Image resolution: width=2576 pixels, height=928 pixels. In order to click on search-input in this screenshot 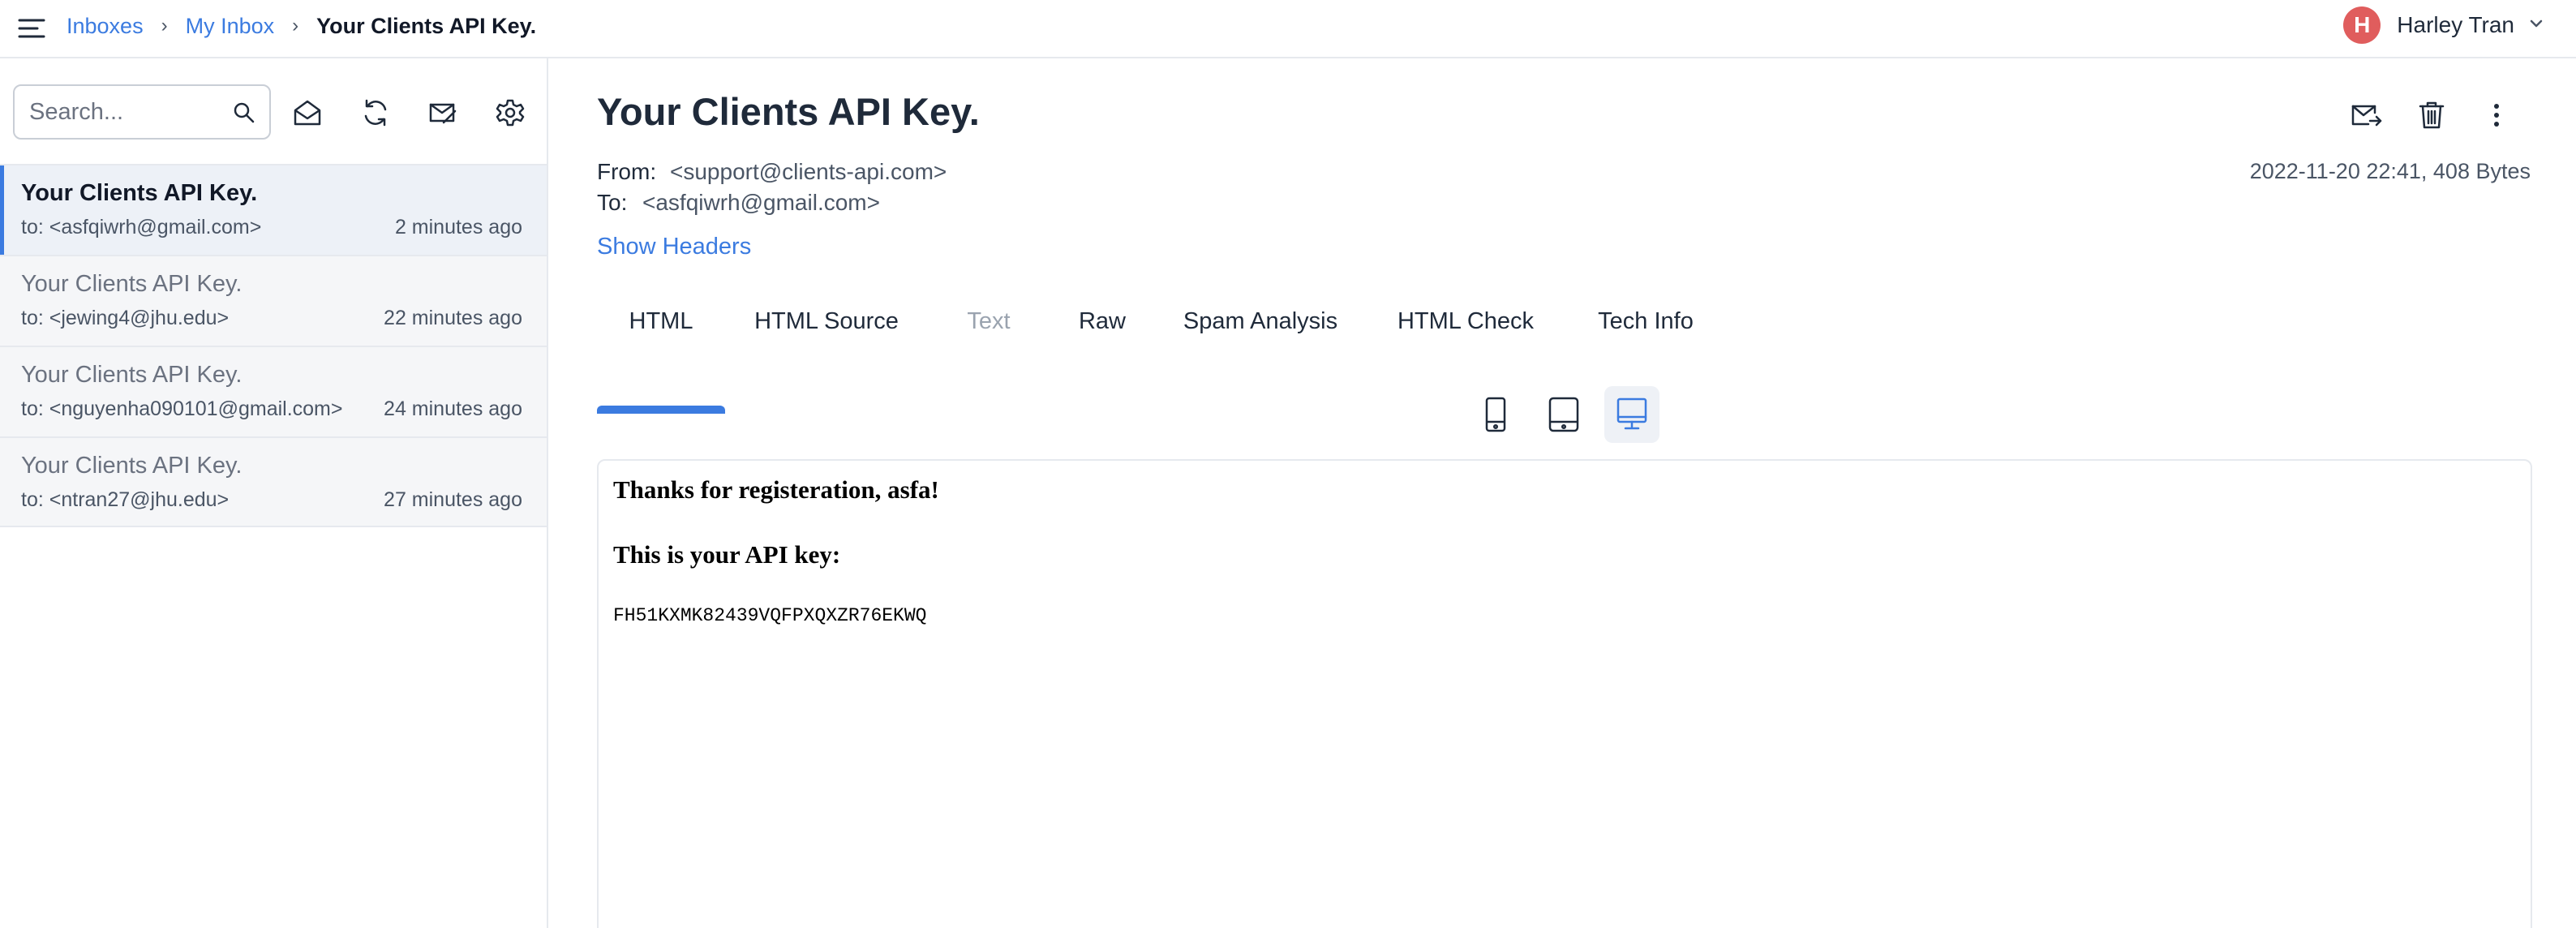, I will do `click(122, 112)`.